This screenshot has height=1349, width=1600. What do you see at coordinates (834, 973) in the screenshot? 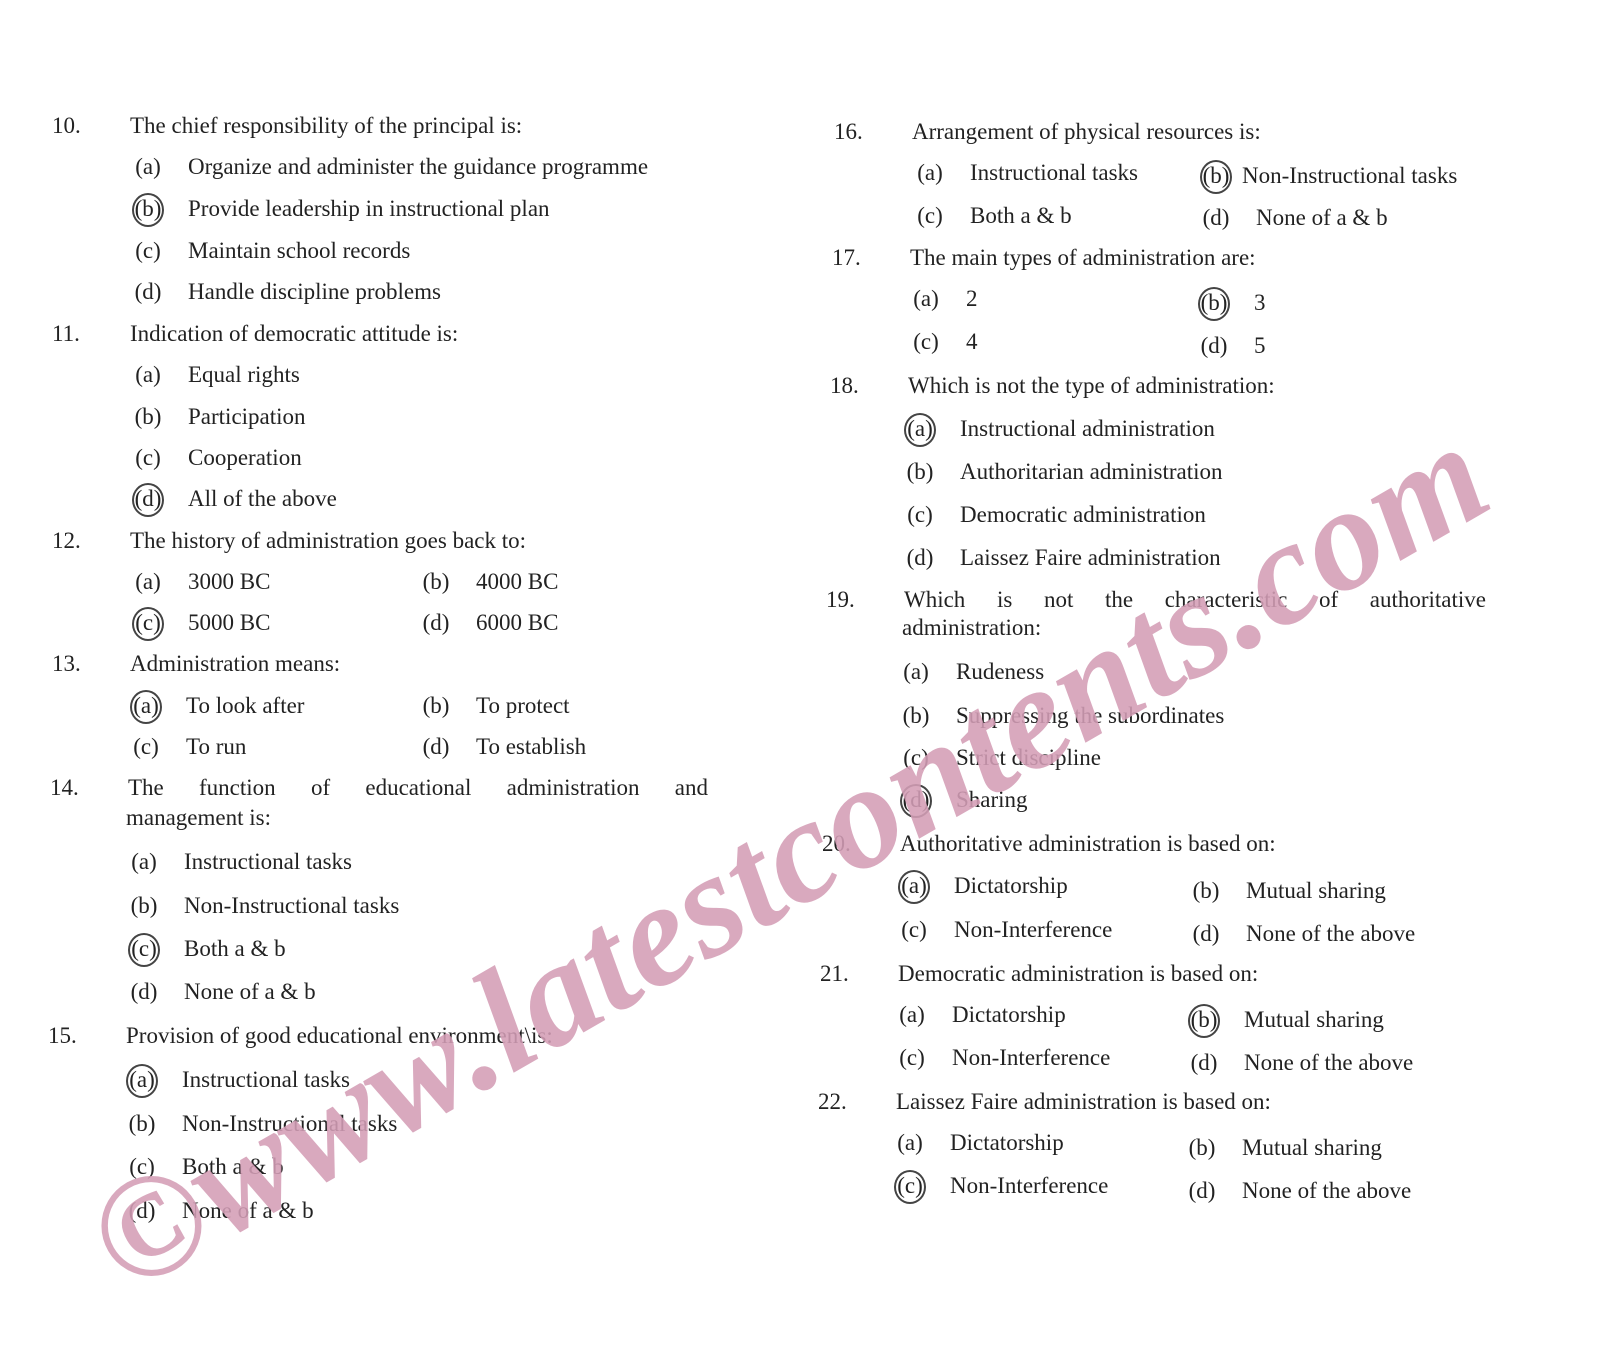
I see `question-number: 21.` at bounding box center [834, 973].